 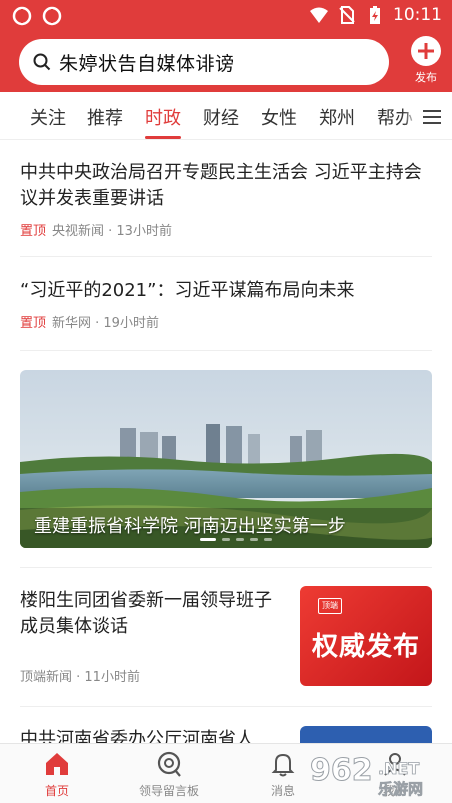 I want to click on active-tab-indicator, so click(x=163, y=137).